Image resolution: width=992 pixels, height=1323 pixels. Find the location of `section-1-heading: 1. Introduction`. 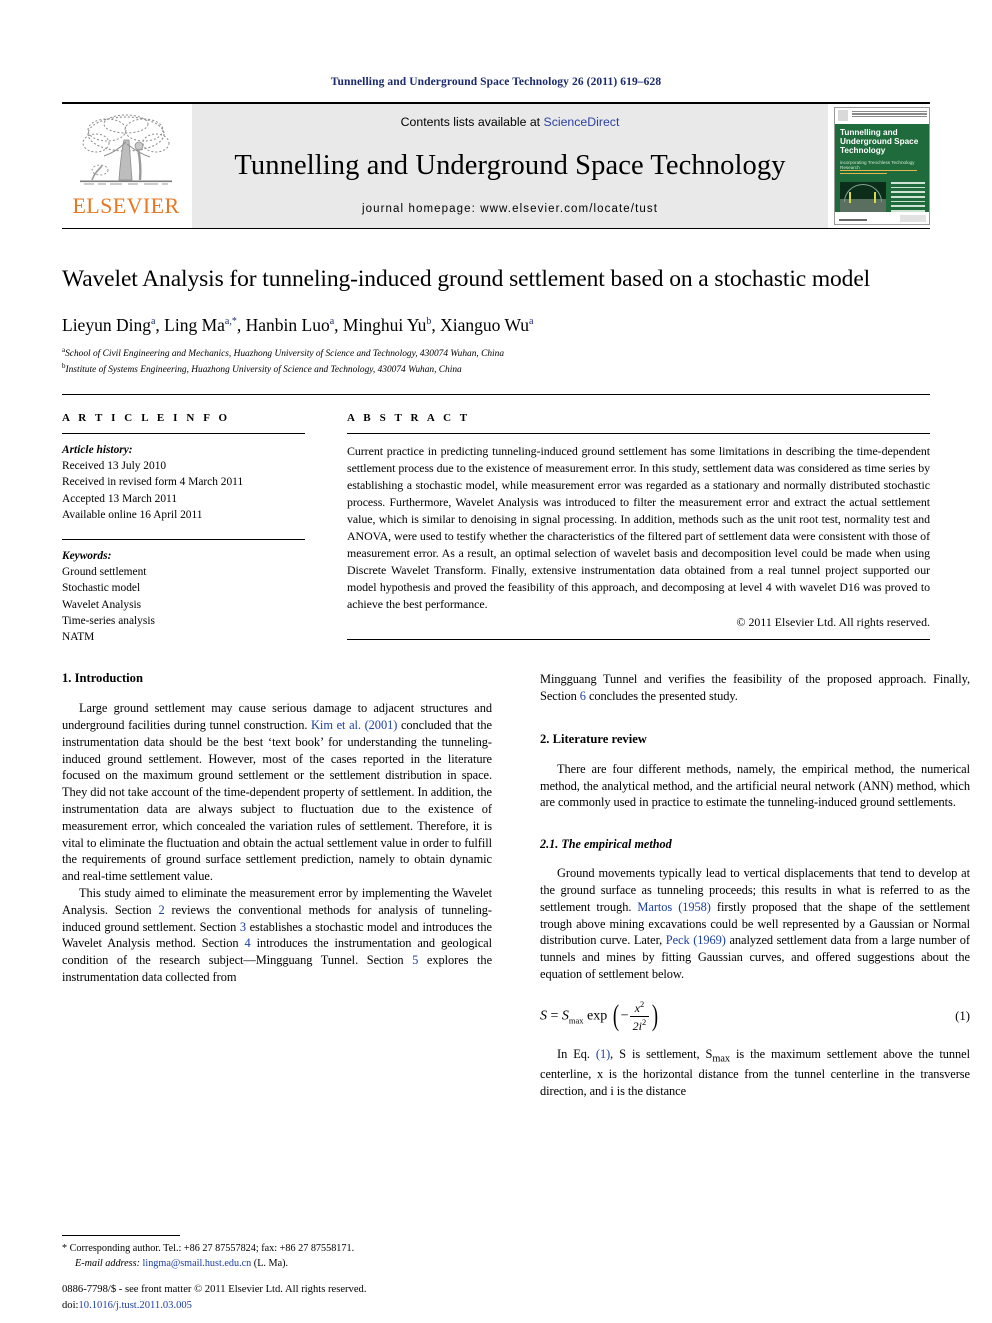

section-1-heading: 1. Introduction is located at coordinates (102, 678).